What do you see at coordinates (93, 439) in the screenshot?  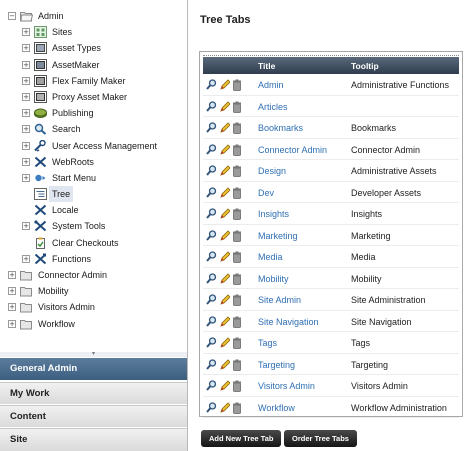 I see `accordion-site: Site` at bounding box center [93, 439].